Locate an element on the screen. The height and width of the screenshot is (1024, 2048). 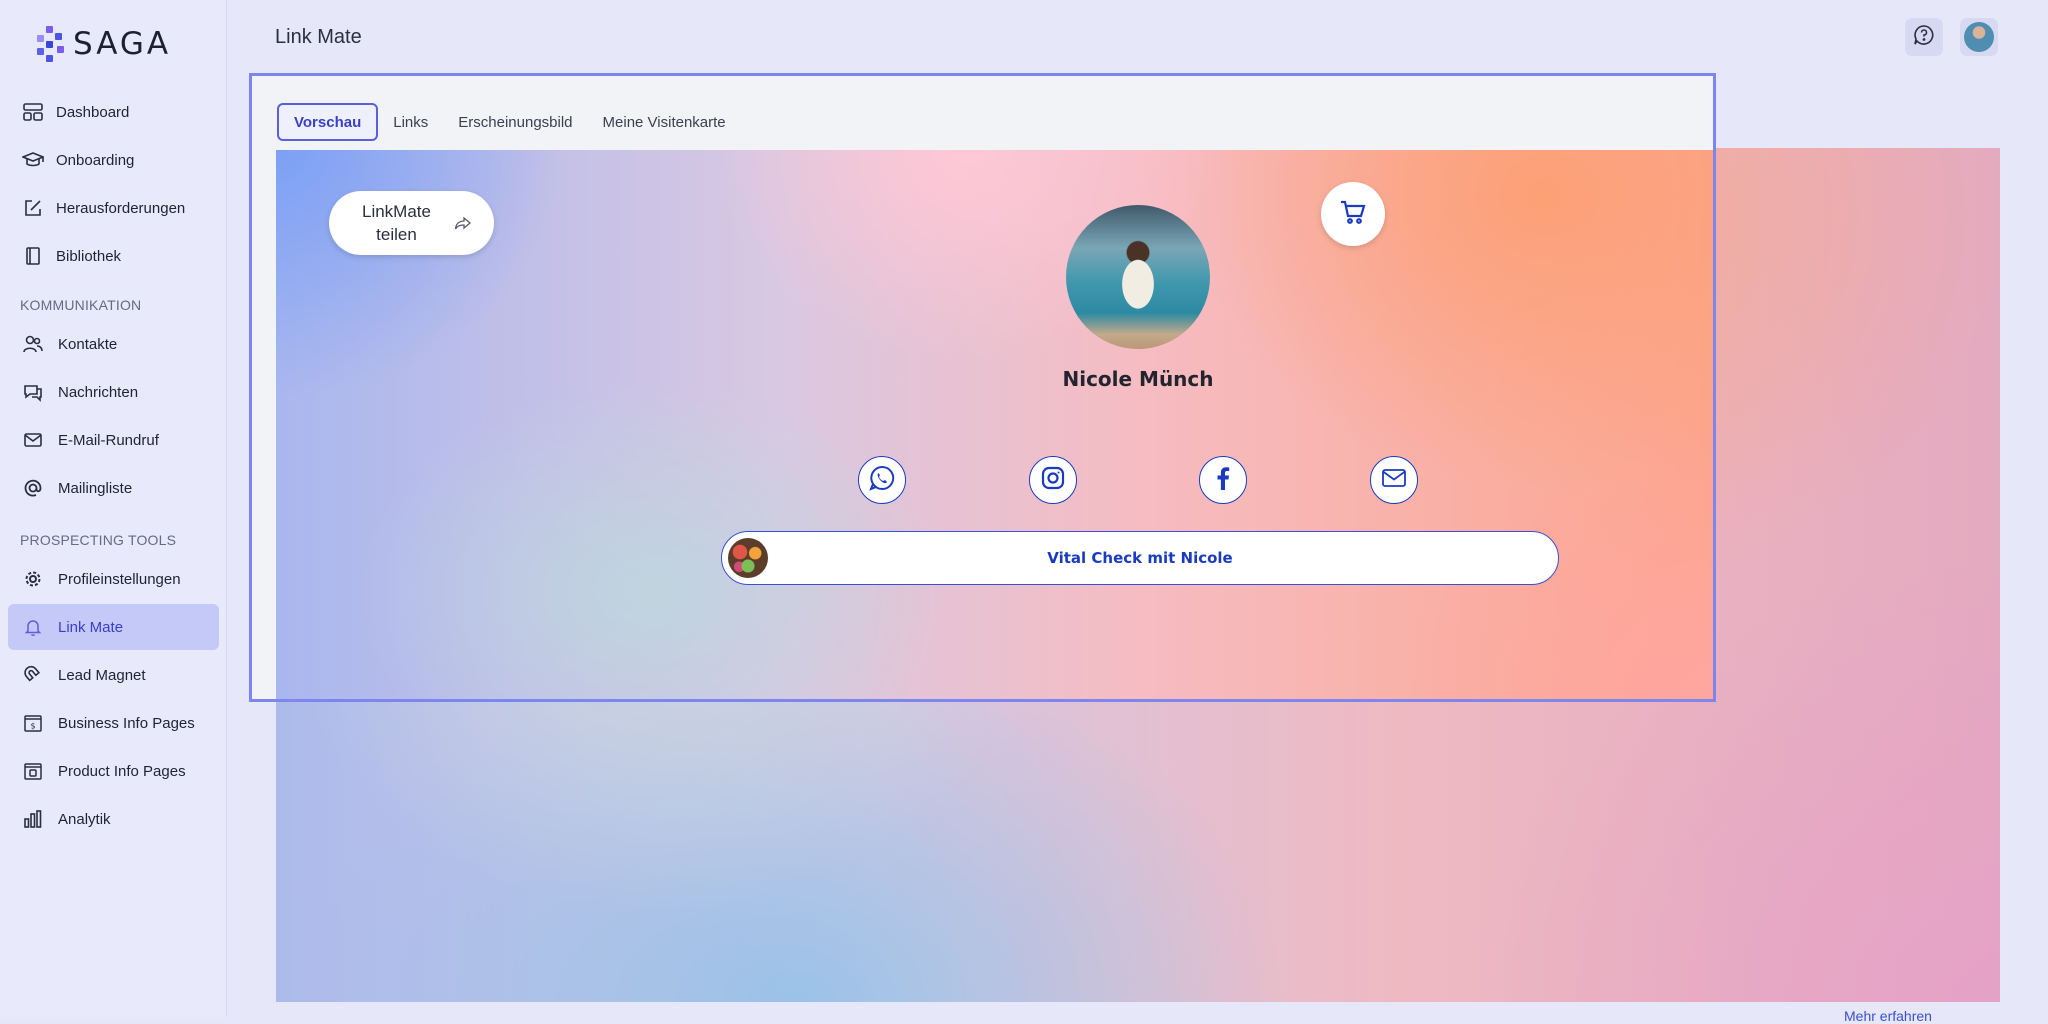
help-chat-icon is located at coordinates (1924, 37).